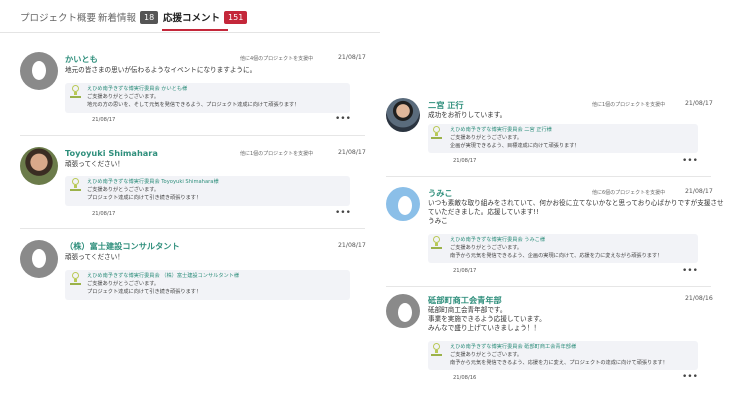  Describe the element at coordinates (122, 246) in the screenshot. I see `commenter-name: （株）富士建設コンサルタント` at that location.